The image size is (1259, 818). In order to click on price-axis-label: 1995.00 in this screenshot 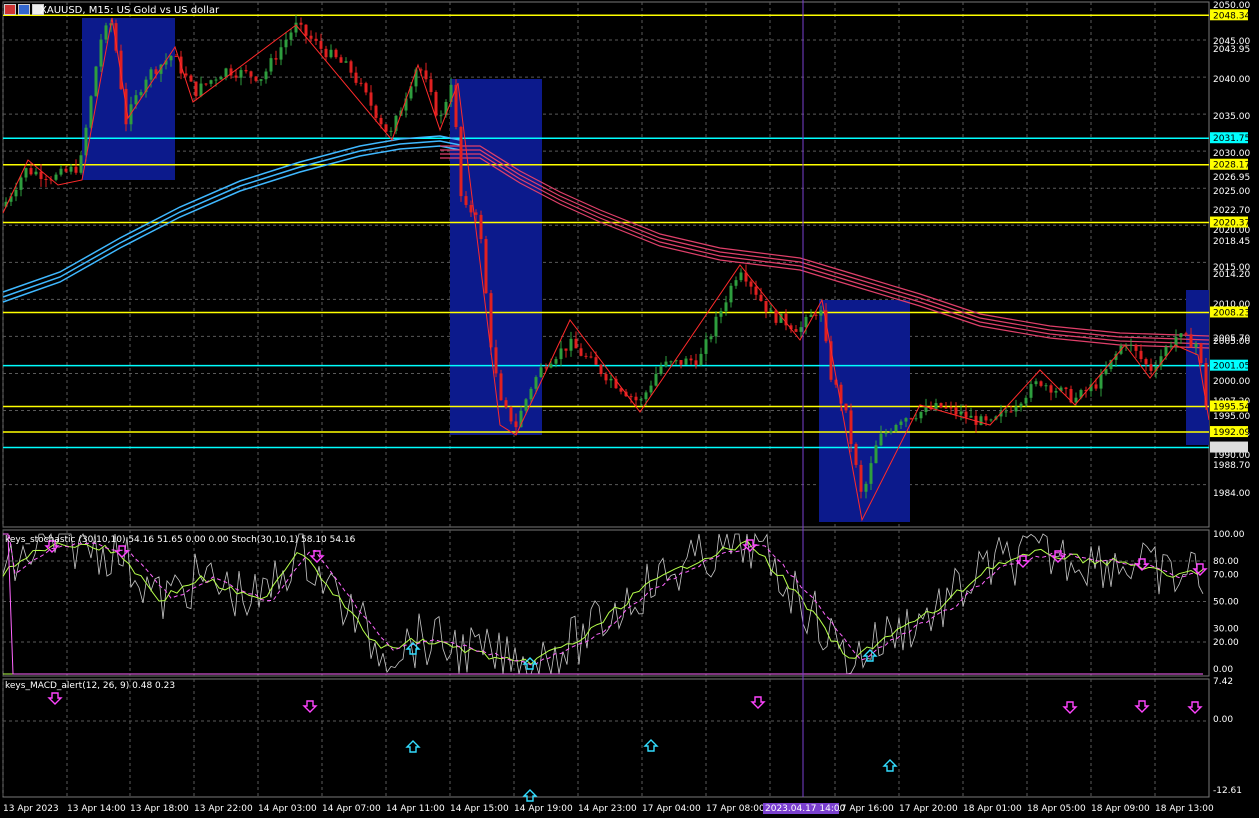, I will do `click(1231, 417)`.